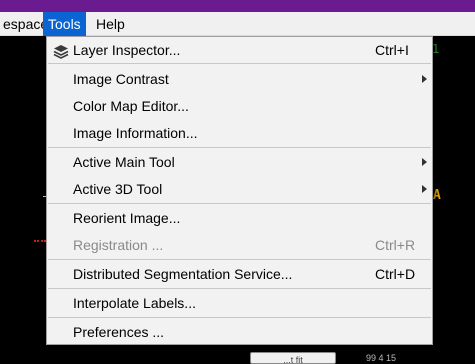  I want to click on menu-item-label: Active 3D Tool, so click(118, 189).